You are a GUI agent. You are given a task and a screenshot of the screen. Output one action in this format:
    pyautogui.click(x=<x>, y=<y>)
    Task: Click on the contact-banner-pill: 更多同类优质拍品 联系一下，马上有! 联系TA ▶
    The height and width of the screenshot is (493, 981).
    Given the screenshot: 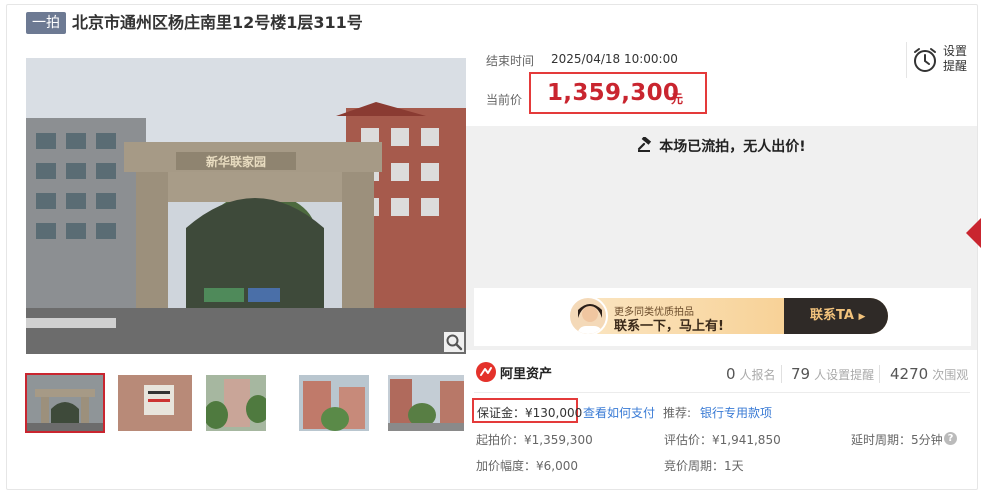 What is the action you would take?
    pyautogui.click(x=728, y=316)
    